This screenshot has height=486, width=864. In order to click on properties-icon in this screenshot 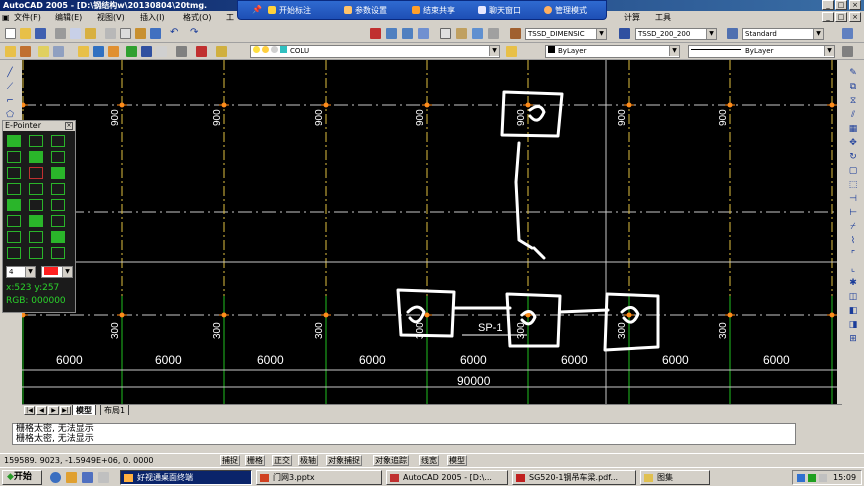, I will do `click(445, 33)`.